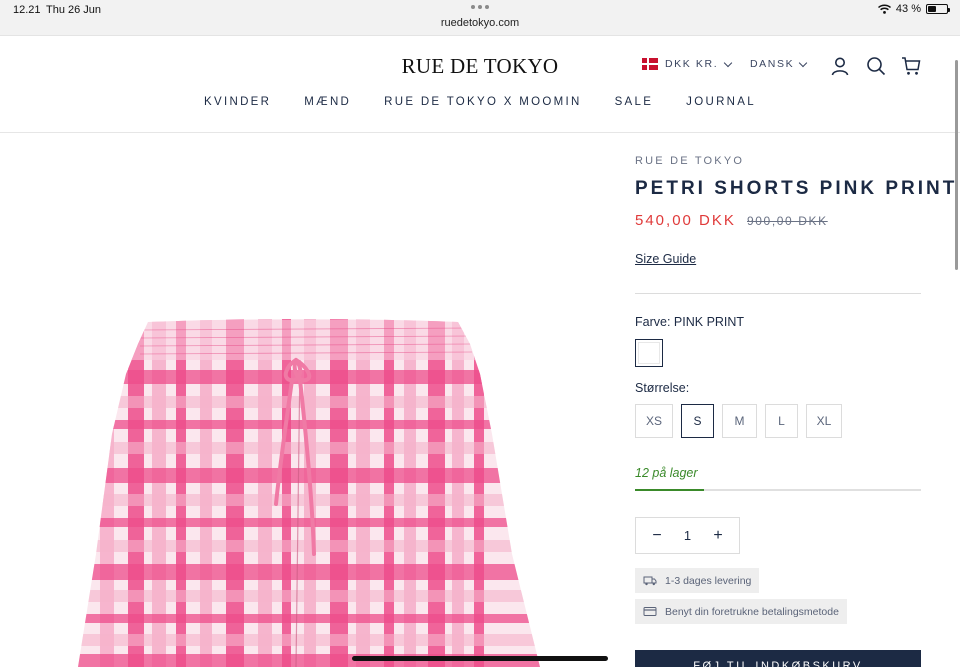 The width and height of the screenshot is (960, 667). Describe the element at coordinates (781, 421) in the screenshot. I see `size-option-l: L` at that location.